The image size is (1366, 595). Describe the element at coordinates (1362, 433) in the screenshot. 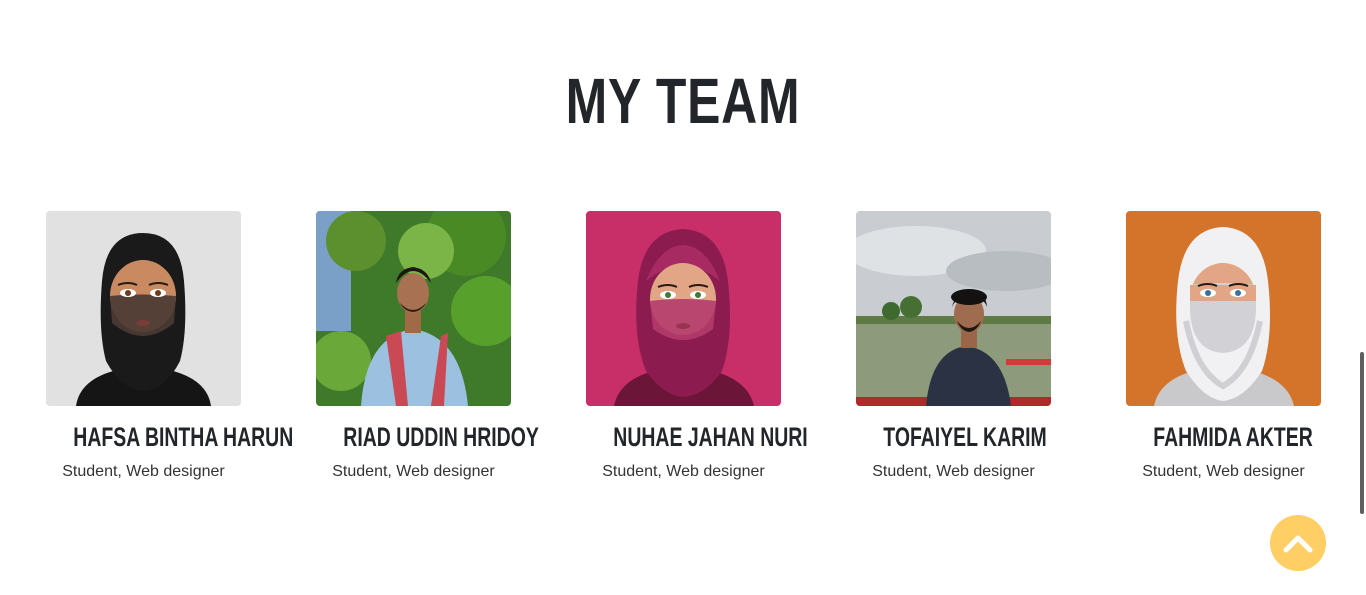

I see `scrollbar-thumb` at that location.